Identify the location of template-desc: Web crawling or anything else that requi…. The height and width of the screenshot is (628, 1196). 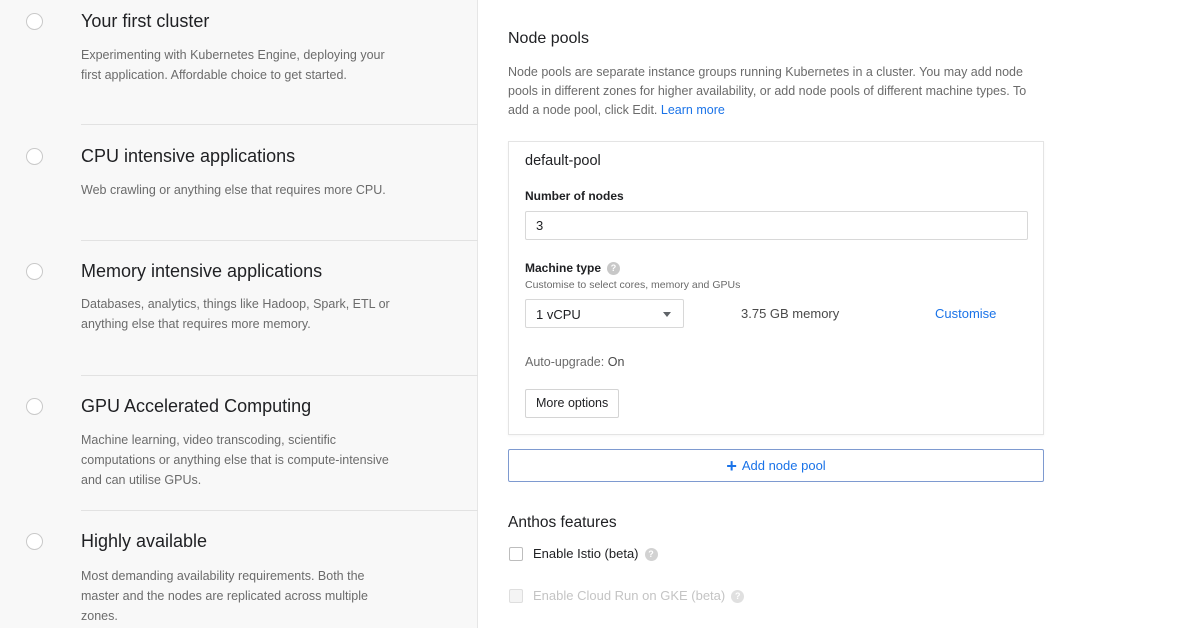
(233, 190).